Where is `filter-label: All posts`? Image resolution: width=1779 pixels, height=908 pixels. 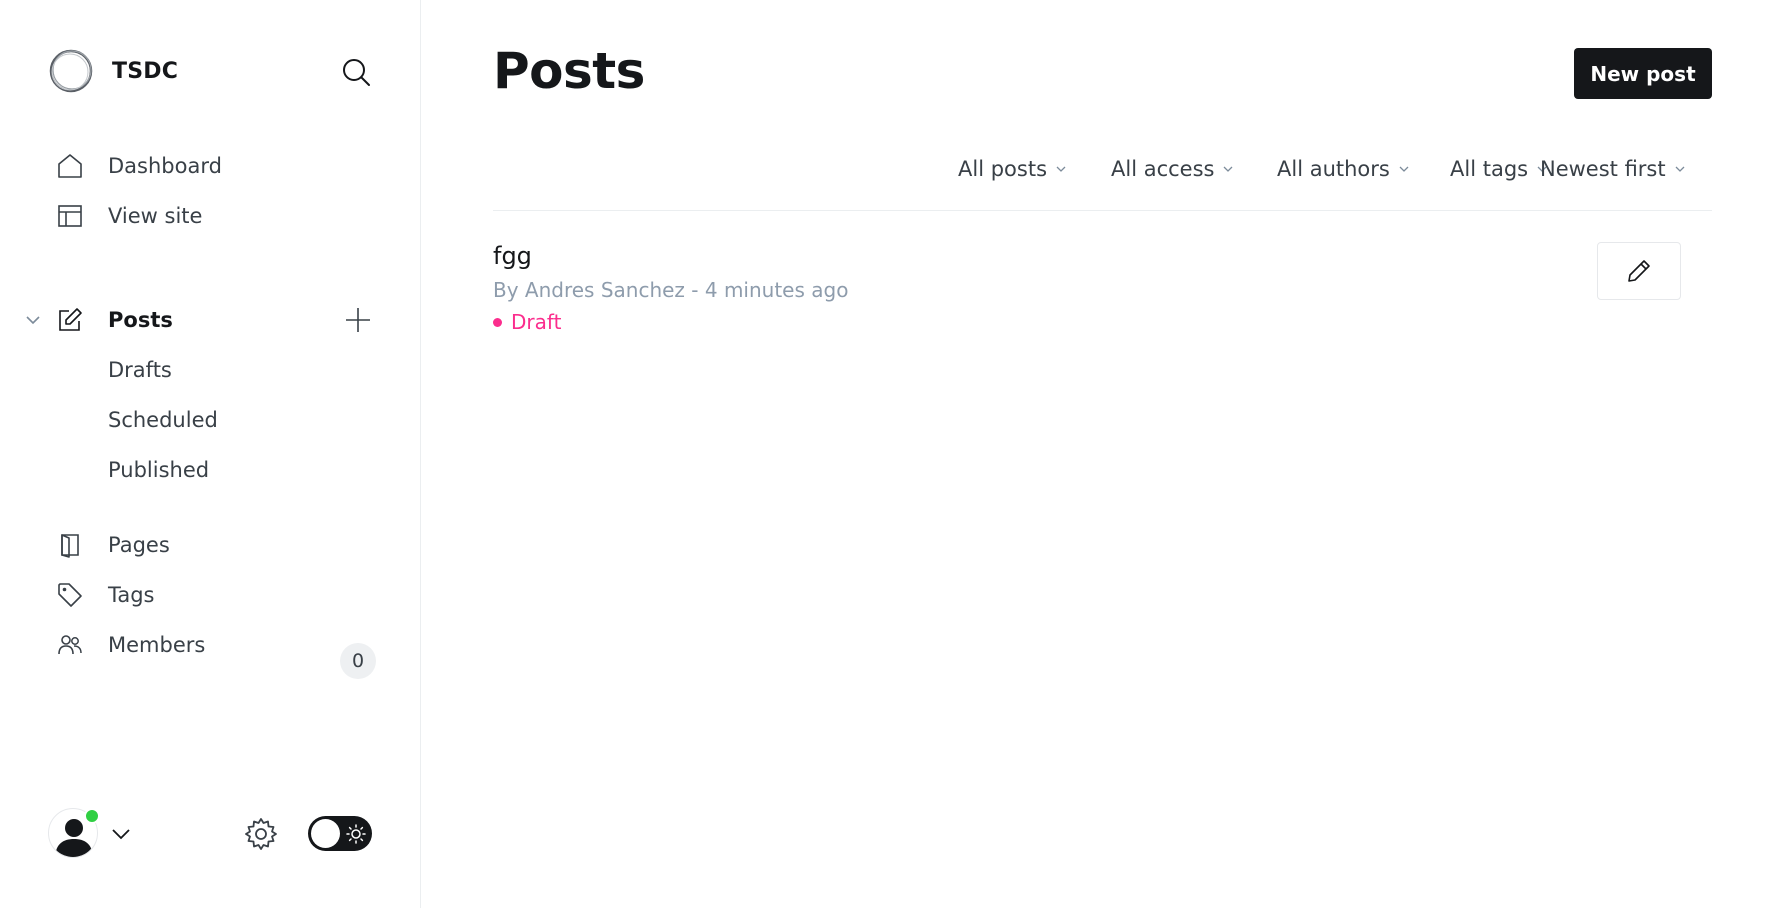 filter-label: All posts is located at coordinates (1003, 169).